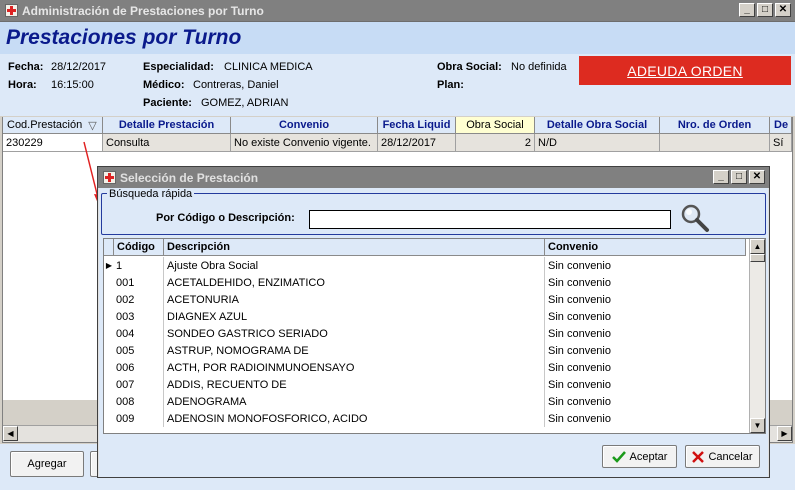 The image size is (795, 490). Describe the element at coordinates (139, 401) in the screenshot. I see `cell-codigo: 008` at that location.